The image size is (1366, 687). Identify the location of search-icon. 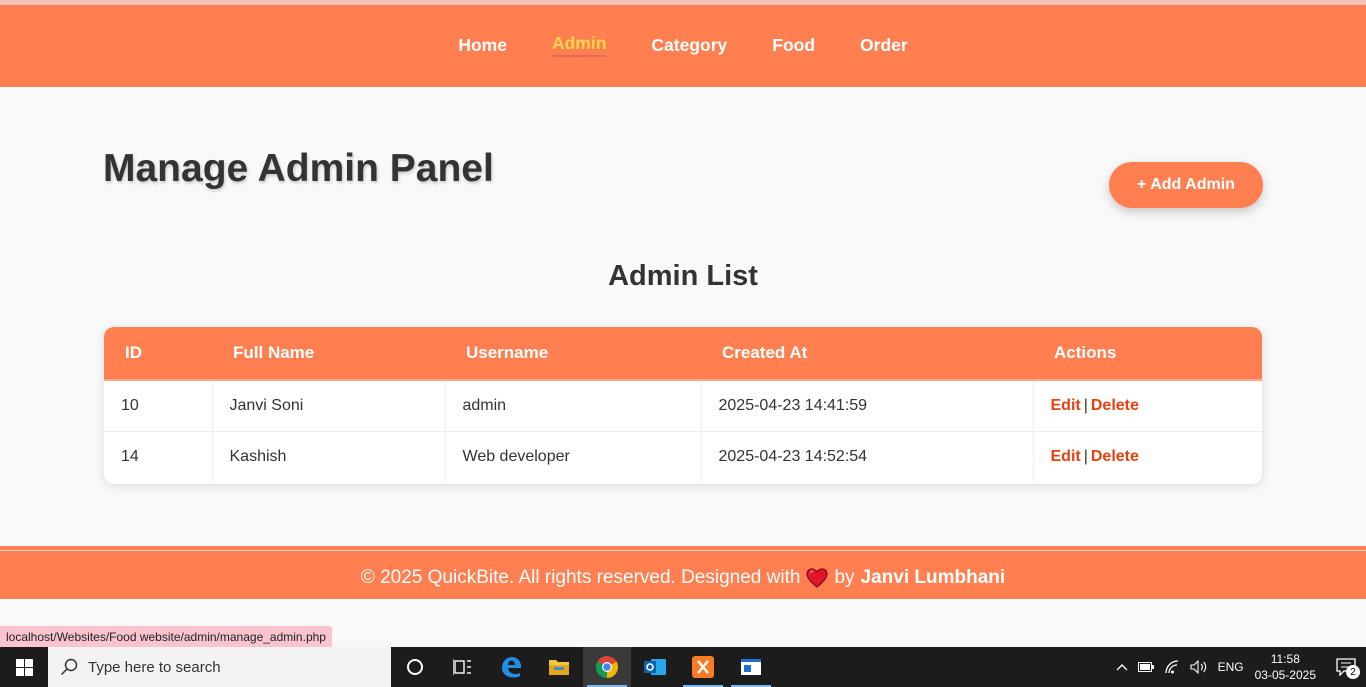
(69, 667).